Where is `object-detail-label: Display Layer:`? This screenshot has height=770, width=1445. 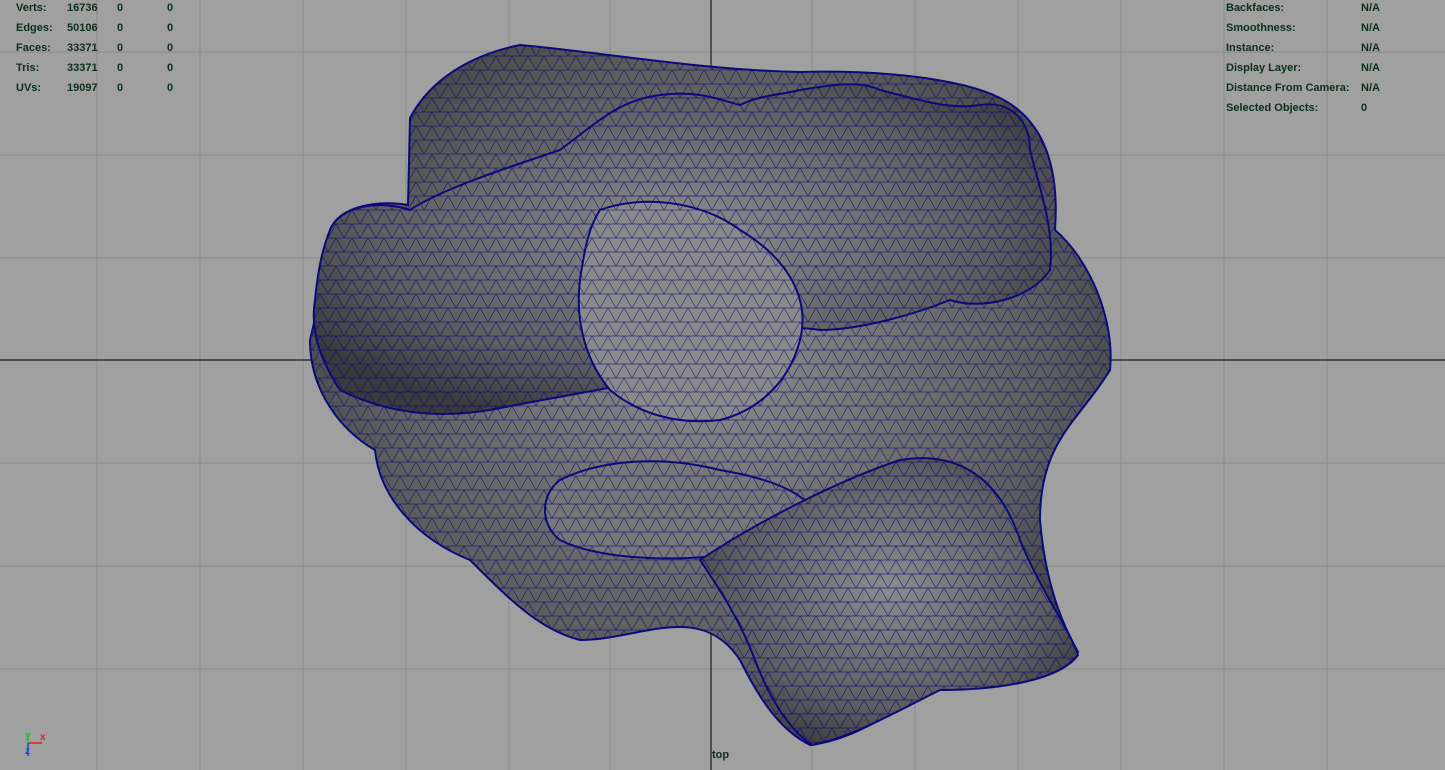 object-detail-label: Display Layer: is located at coordinates (1264, 68).